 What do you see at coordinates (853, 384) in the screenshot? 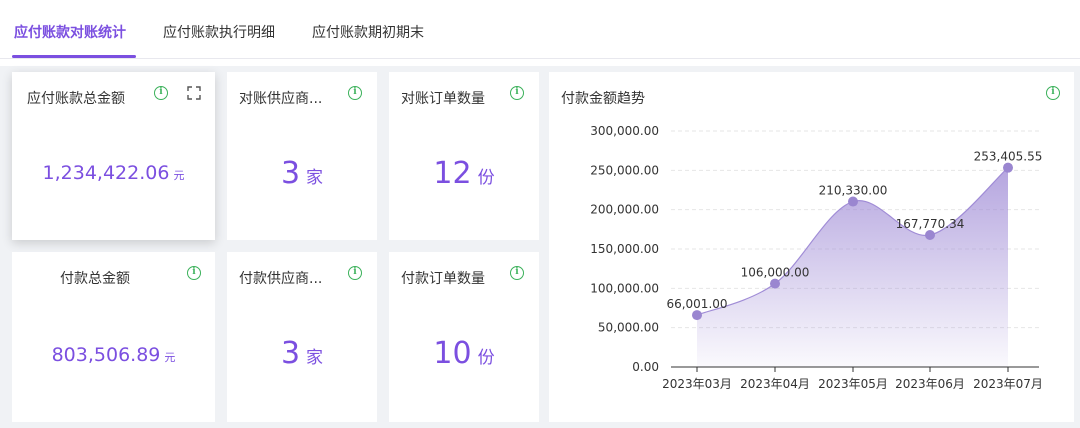
I see `x-tick-label: 2023年05月` at bounding box center [853, 384].